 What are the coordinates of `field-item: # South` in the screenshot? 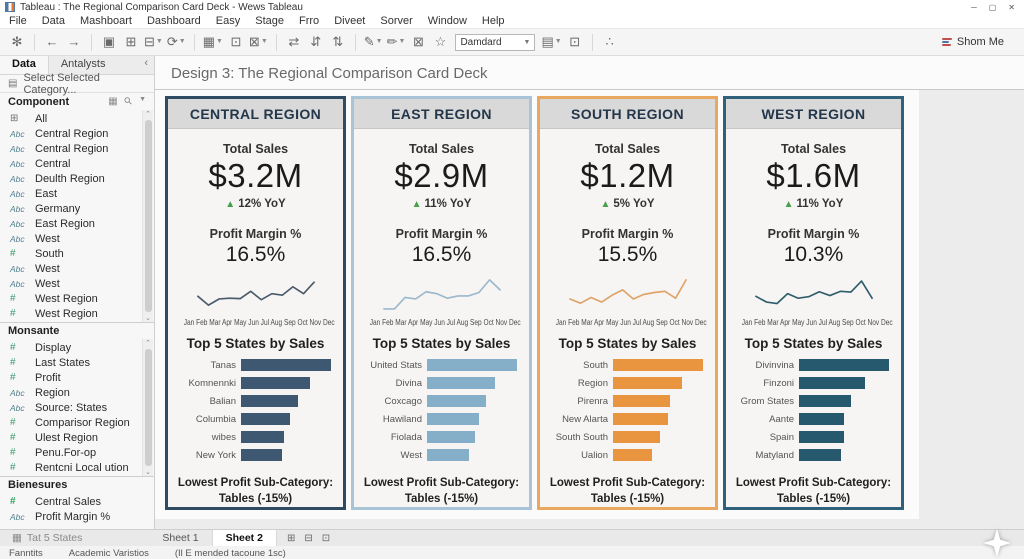 It's located at (70, 253).